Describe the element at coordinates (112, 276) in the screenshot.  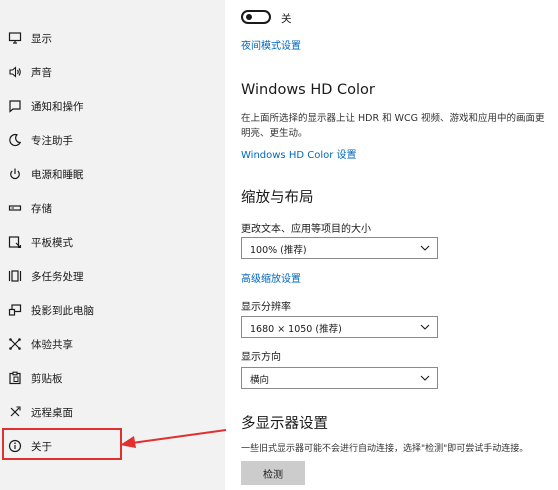
I see `sidebar-item-multitasking: 多任务处理` at that location.